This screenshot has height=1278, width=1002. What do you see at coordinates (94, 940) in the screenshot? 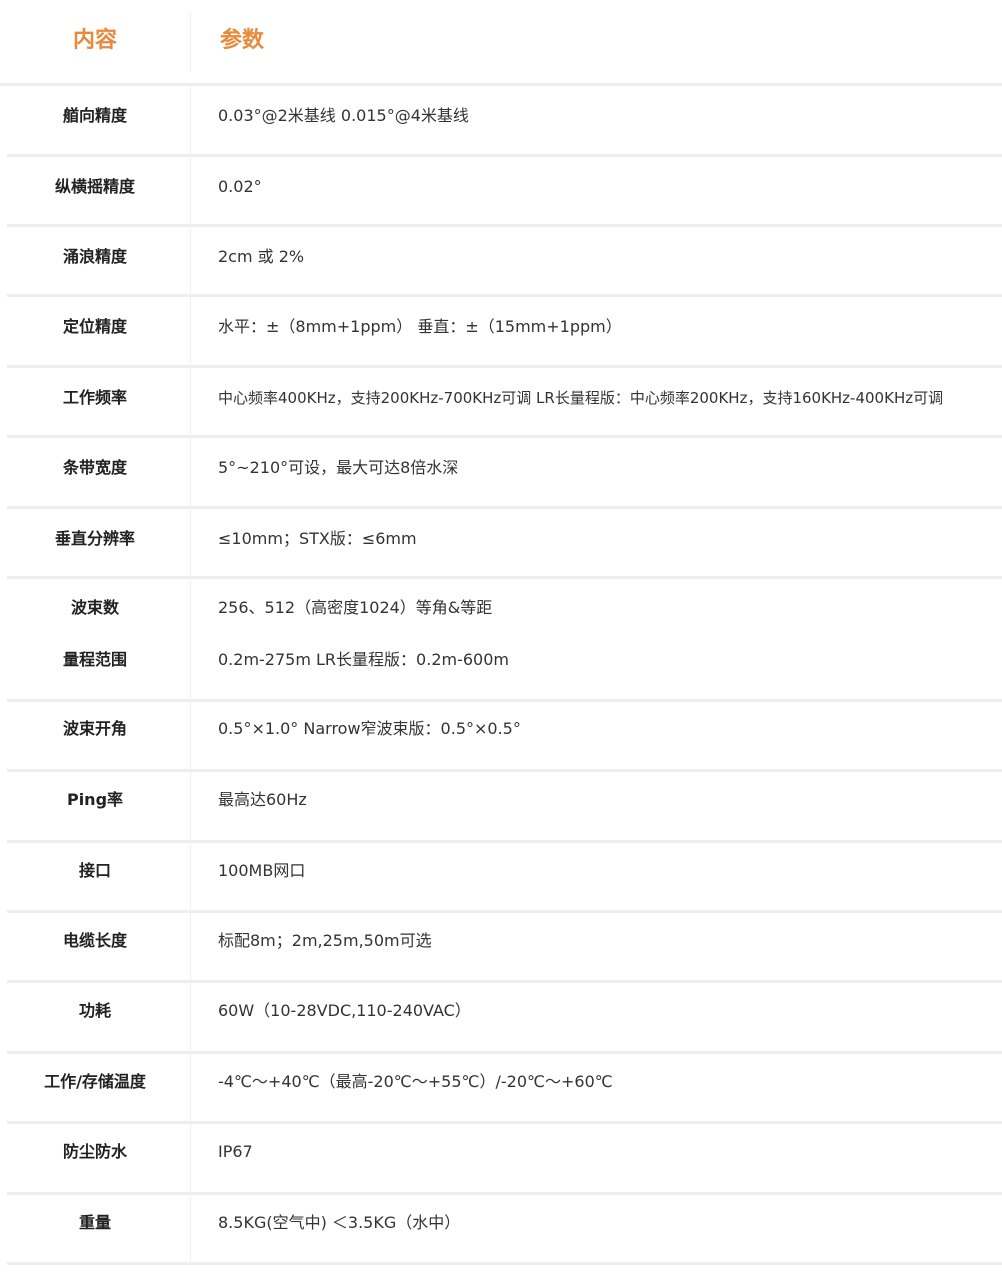
I see `row-label: 电缆长度` at bounding box center [94, 940].